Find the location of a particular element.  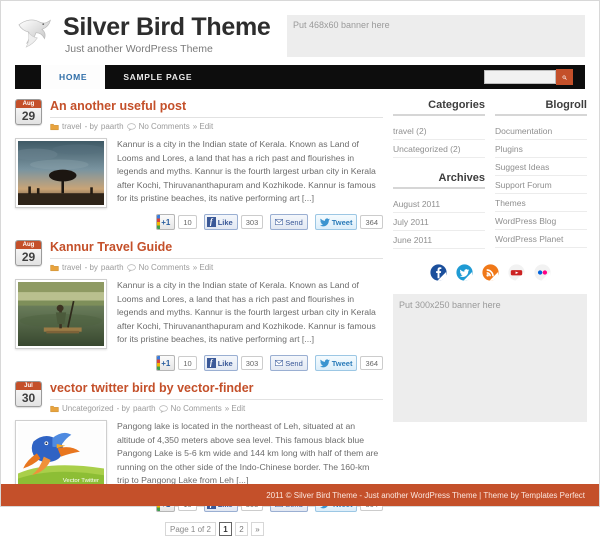

list-item: Uncategorized (2) is located at coordinates (439, 149).